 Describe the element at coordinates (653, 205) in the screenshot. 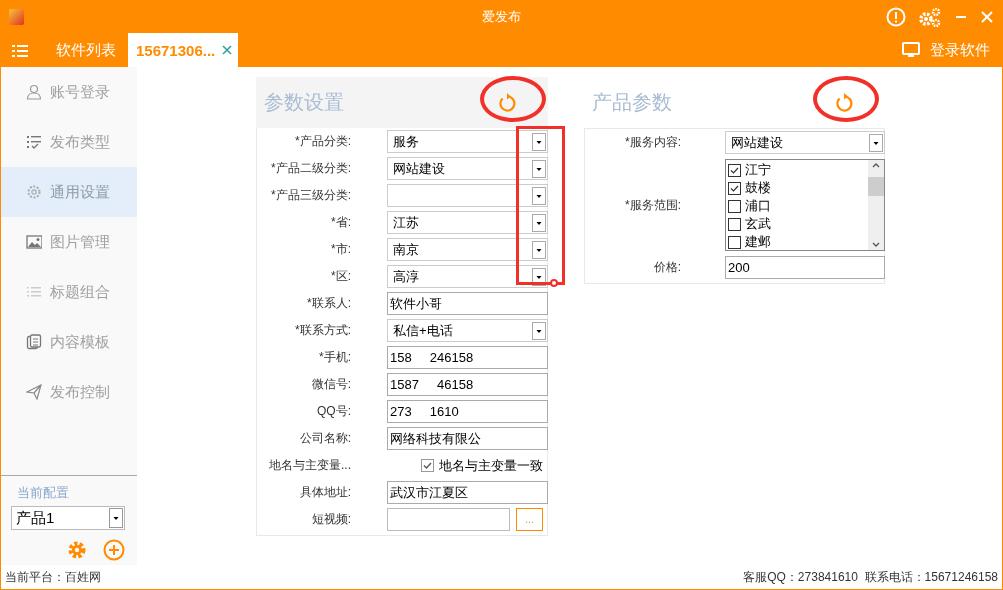

I see `field-label: *服务范围:` at that location.